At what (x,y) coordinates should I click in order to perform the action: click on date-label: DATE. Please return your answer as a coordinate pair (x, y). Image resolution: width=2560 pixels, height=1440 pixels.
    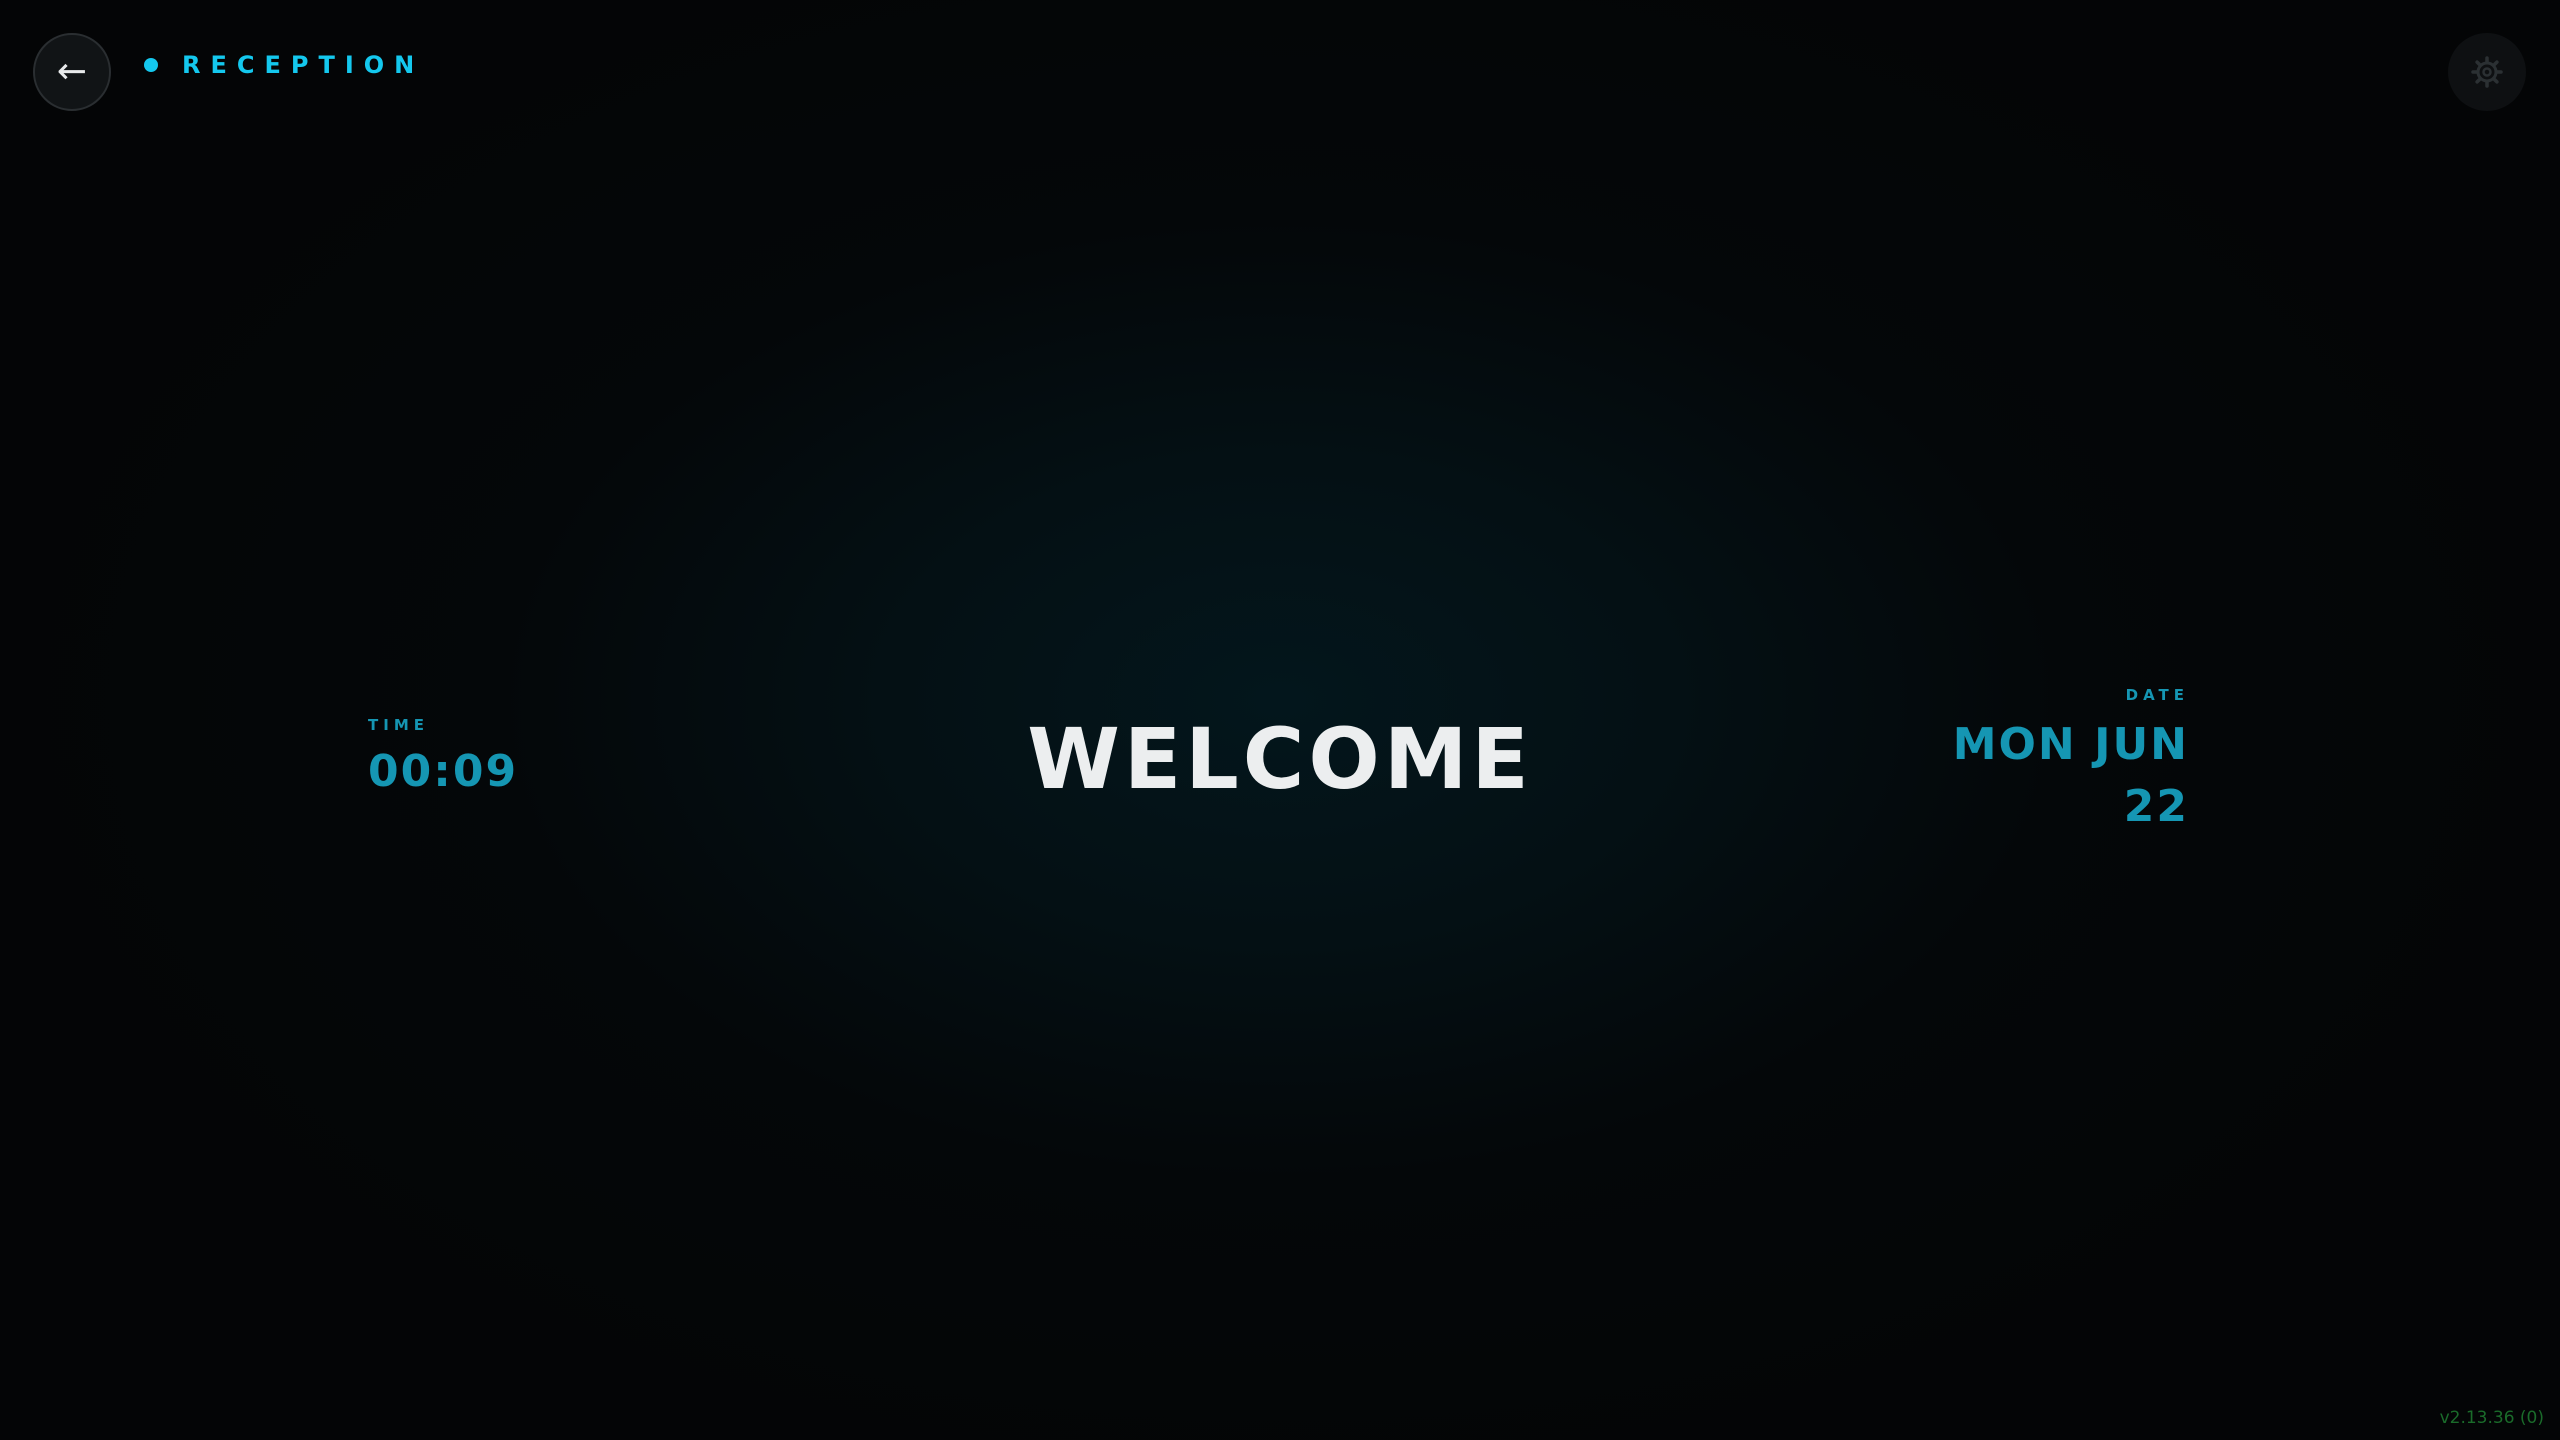
    Looking at the image, I should click on (2157, 695).